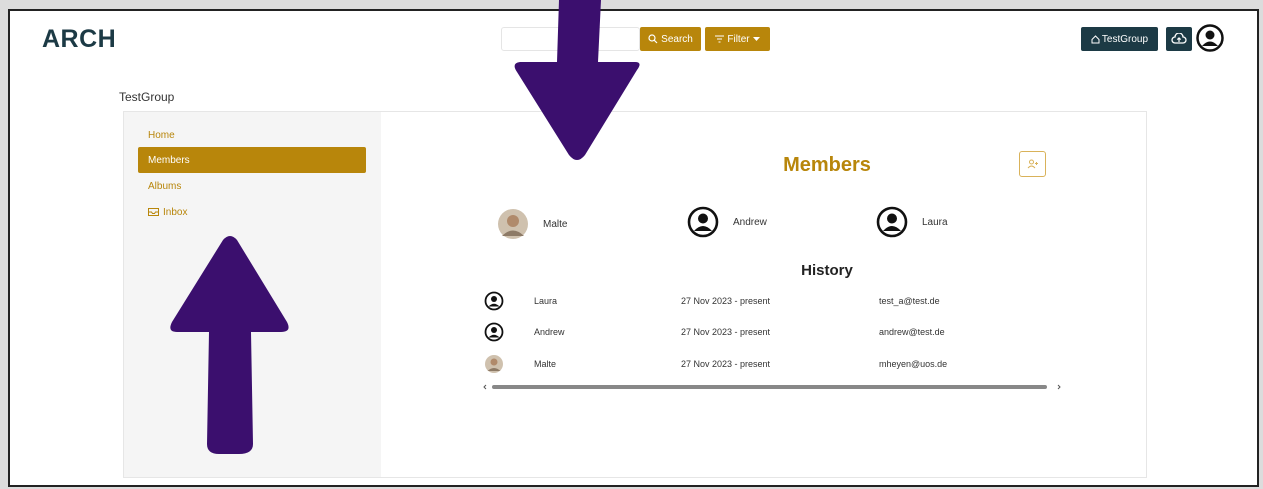  I want to click on history-name: Andrew, so click(549, 332).